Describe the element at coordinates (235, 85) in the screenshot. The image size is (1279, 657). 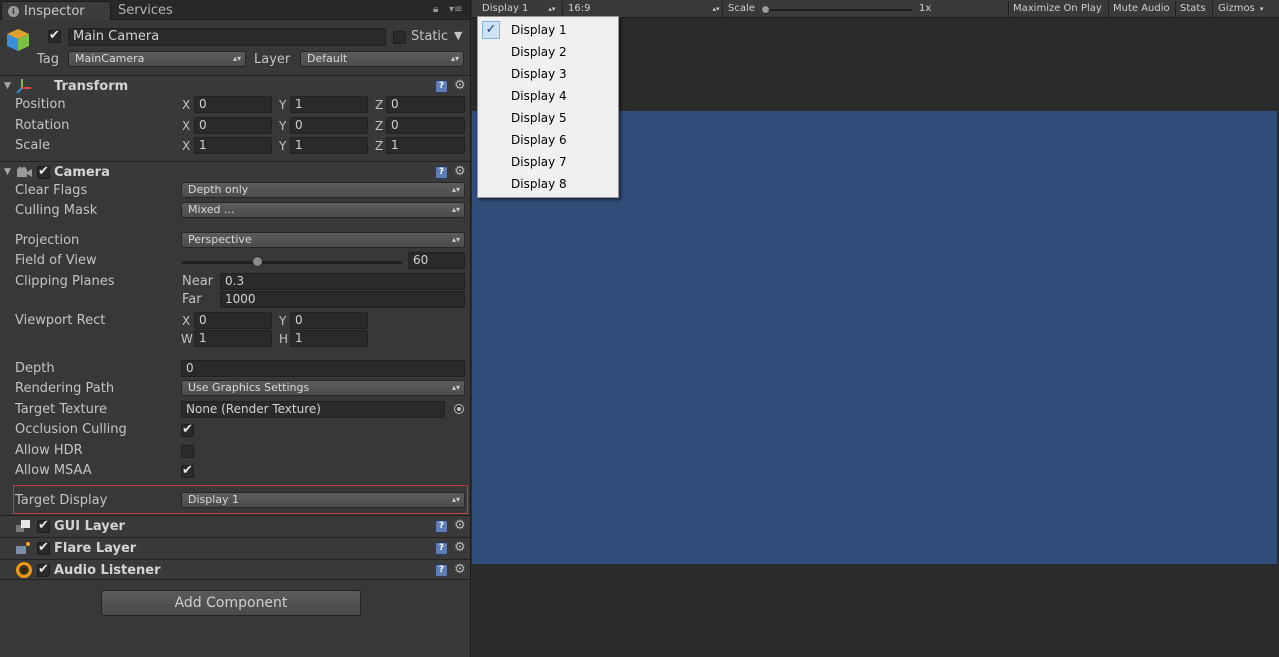
I see `transform-header: ▼ Transform ? ⚙` at that location.